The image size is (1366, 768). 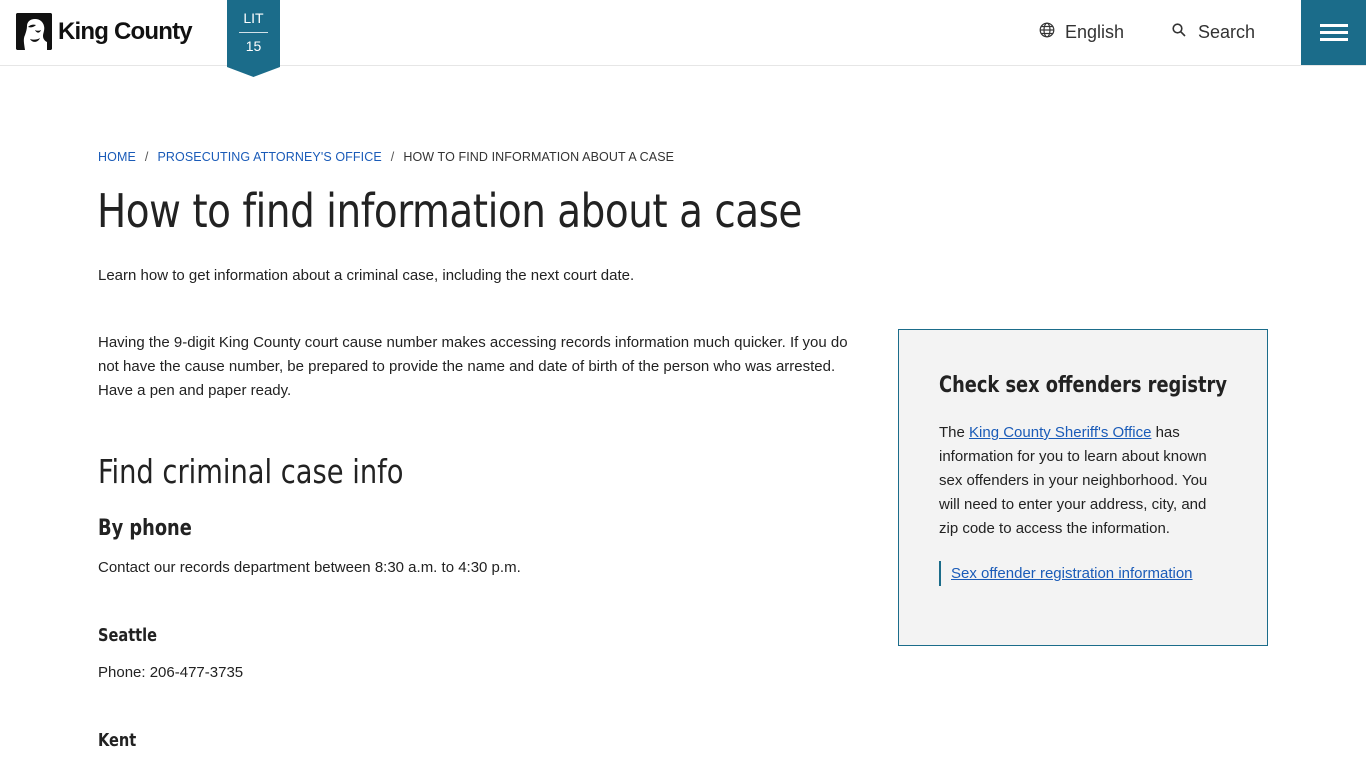 I want to click on language-selector: English, so click(x=1081, y=32).